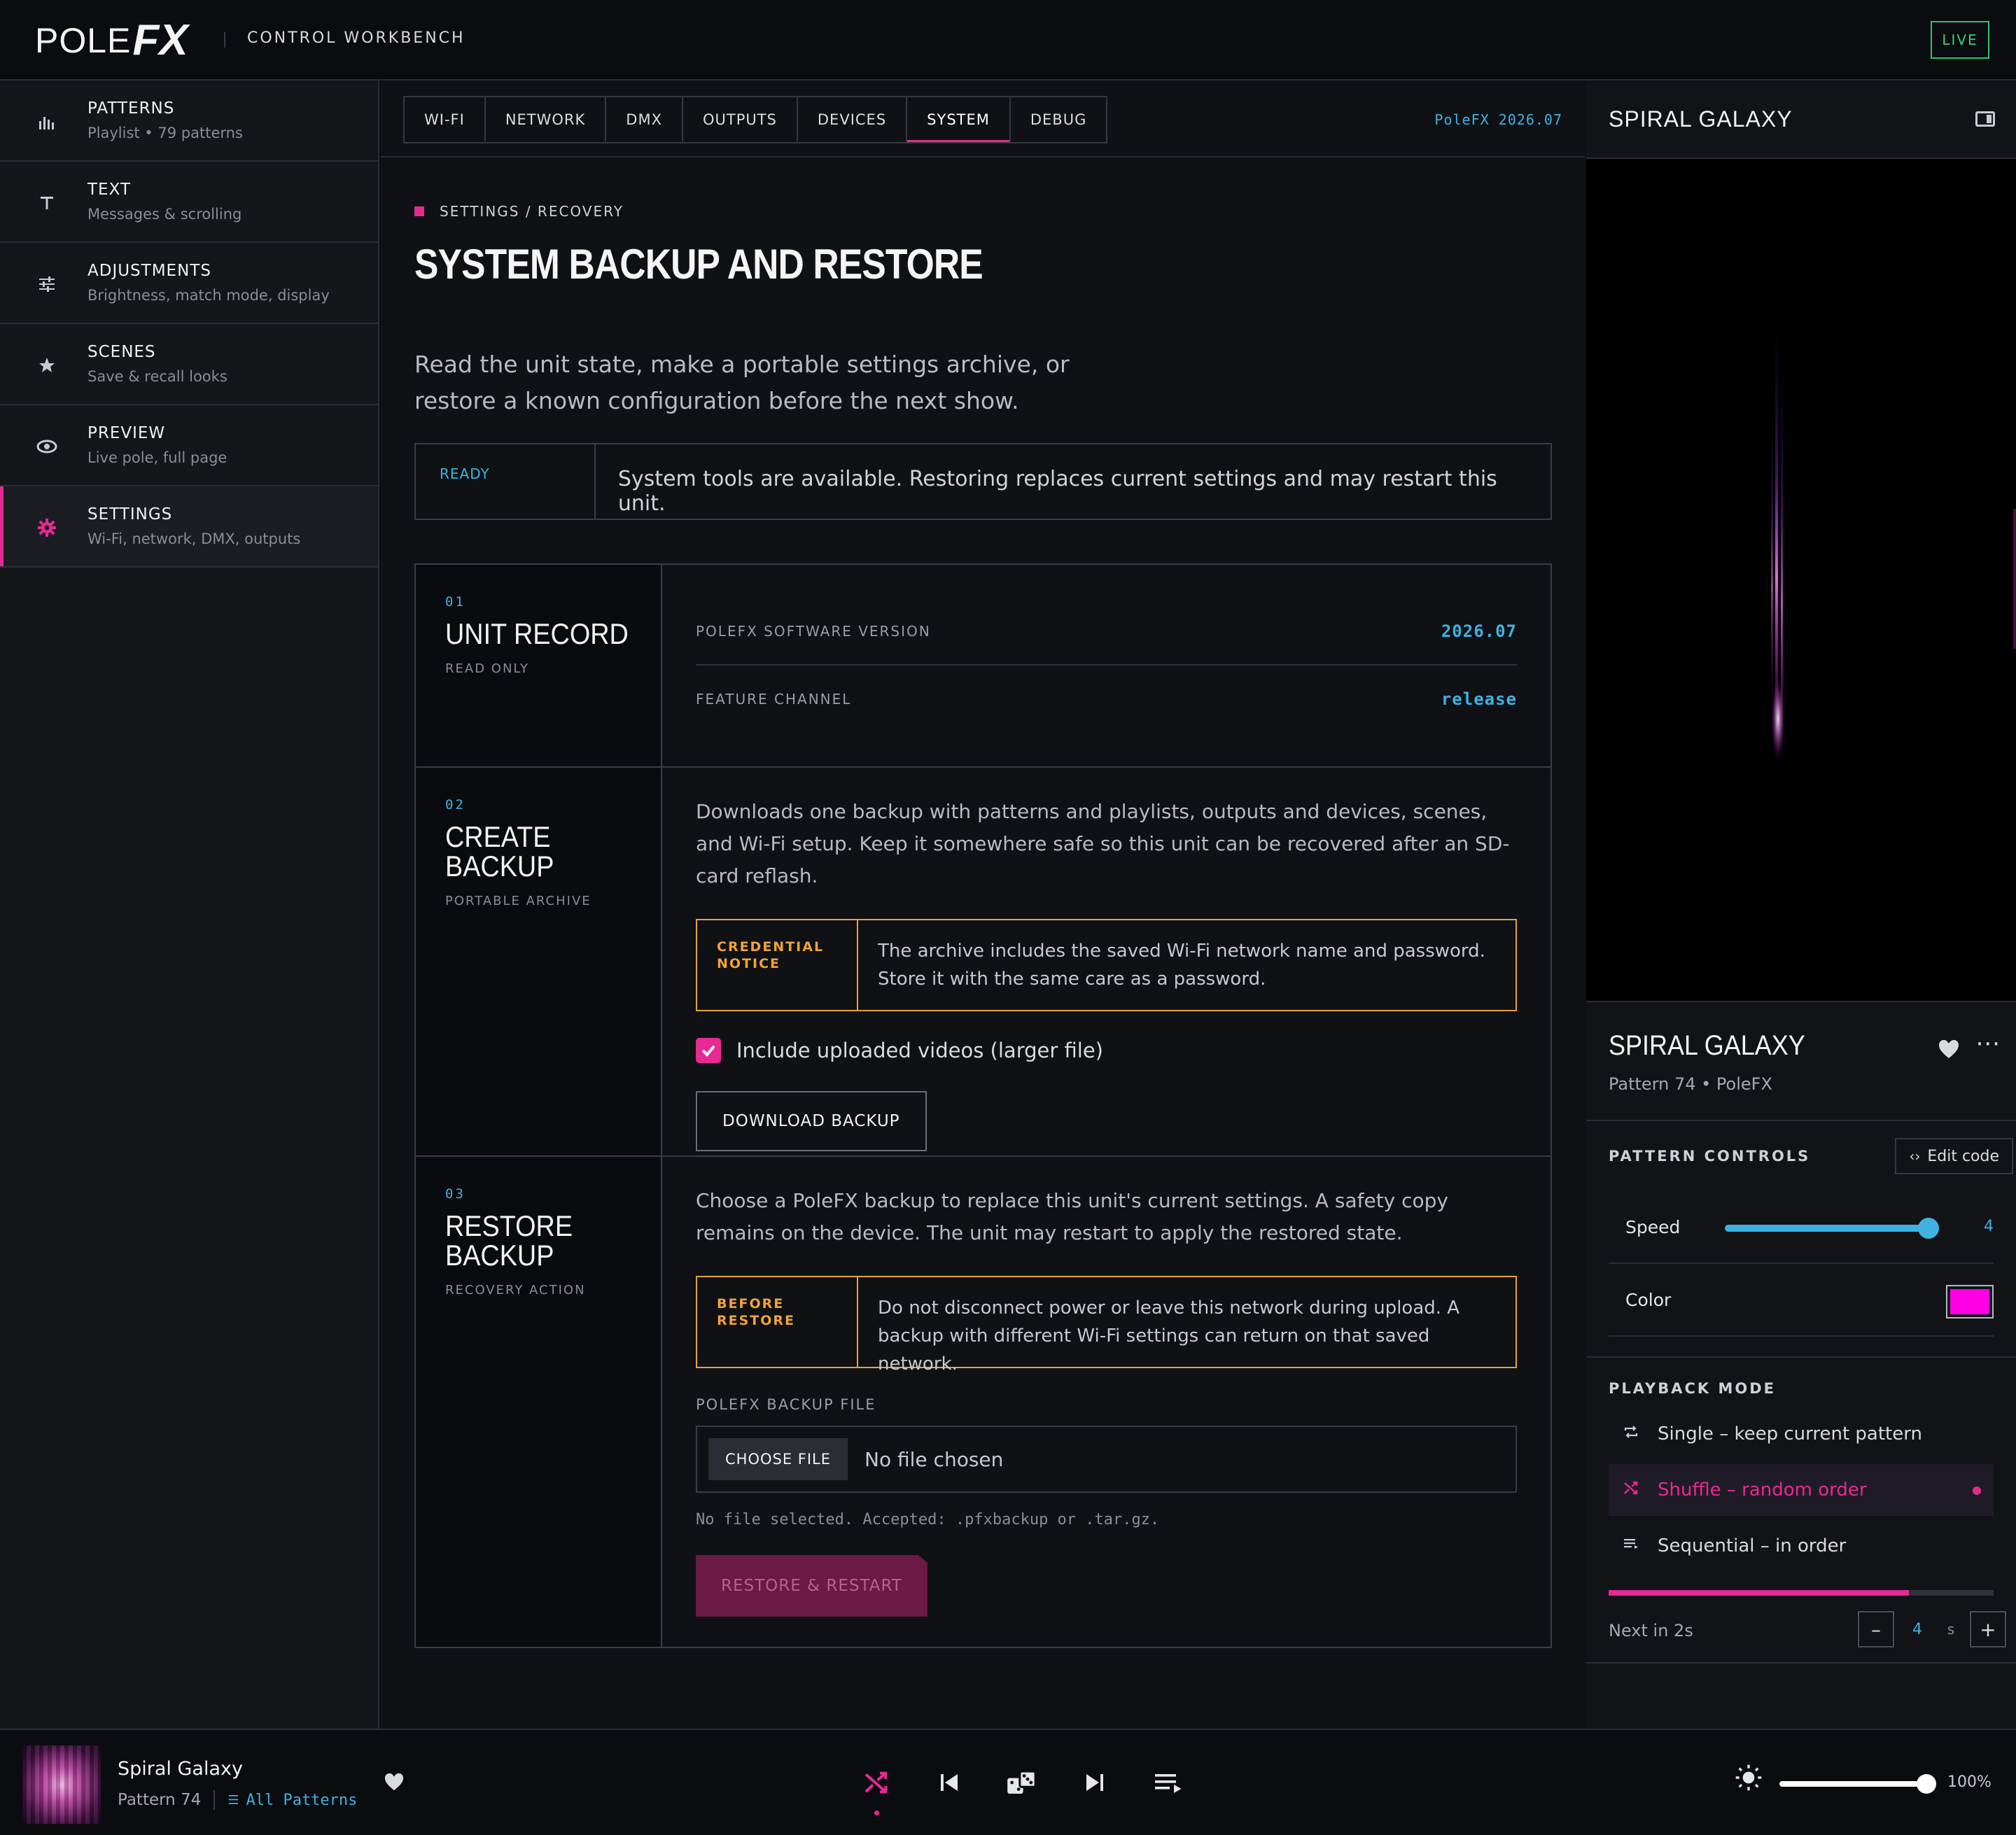 This screenshot has height=1835, width=2016. Describe the element at coordinates (1690, 1084) in the screenshot. I see `pattern-meta: Pattern 74 • PoleFX` at that location.